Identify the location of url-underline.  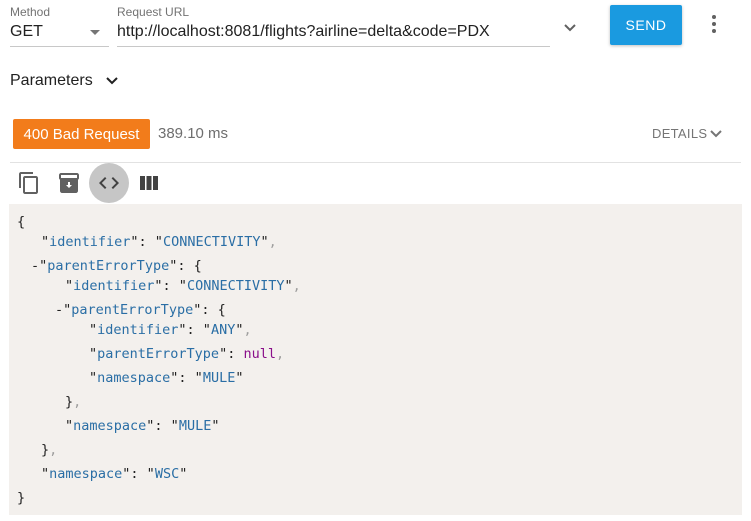
(333, 46).